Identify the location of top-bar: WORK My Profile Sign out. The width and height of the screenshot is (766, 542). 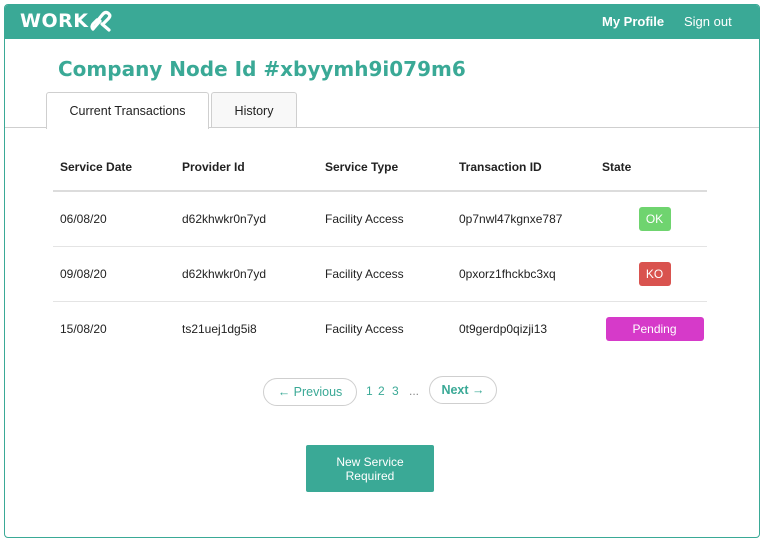
(382, 22).